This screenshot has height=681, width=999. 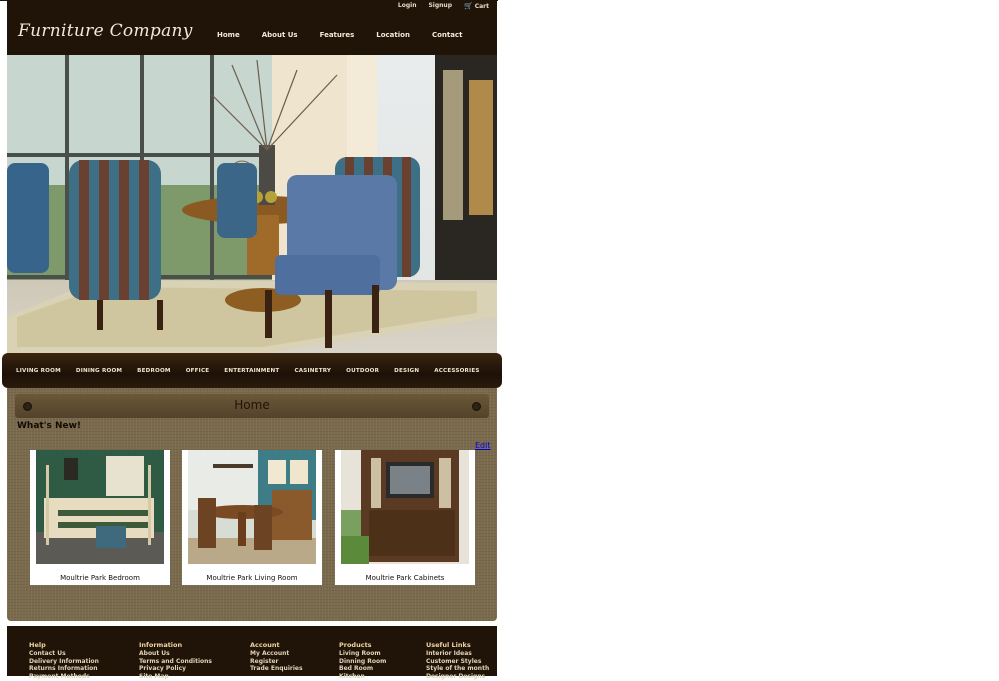 What do you see at coordinates (38, 371) in the screenshot?
I see `category-living-room: LIVING ROOM` at bounding box center [38, 371].